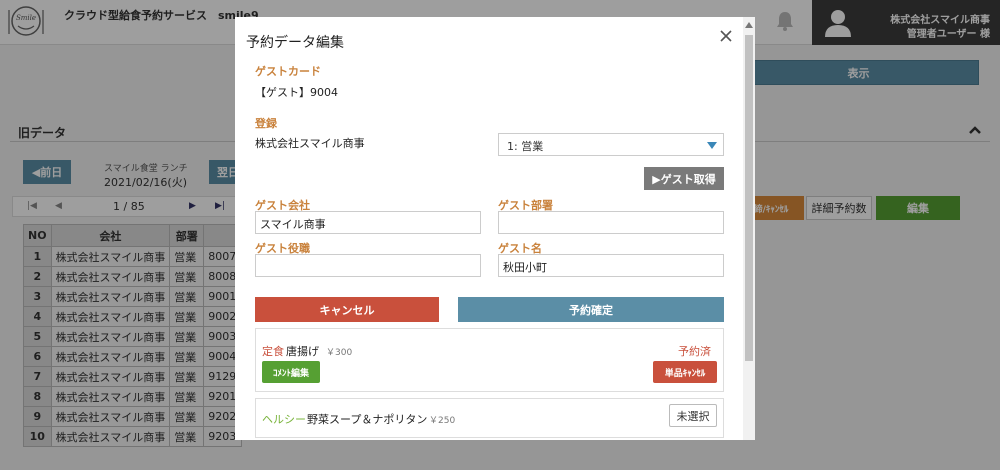 This screenshot has width=1000, height=470. Describe the element at coordinates (525, 146) in the screenshot. I see `department-select-value: 1: 営業` at that location.